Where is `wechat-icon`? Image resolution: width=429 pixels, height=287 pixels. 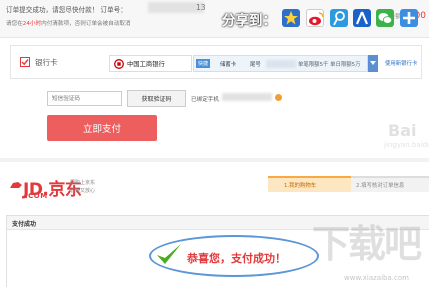
wechat-icon is located at coordinates (385, 18).